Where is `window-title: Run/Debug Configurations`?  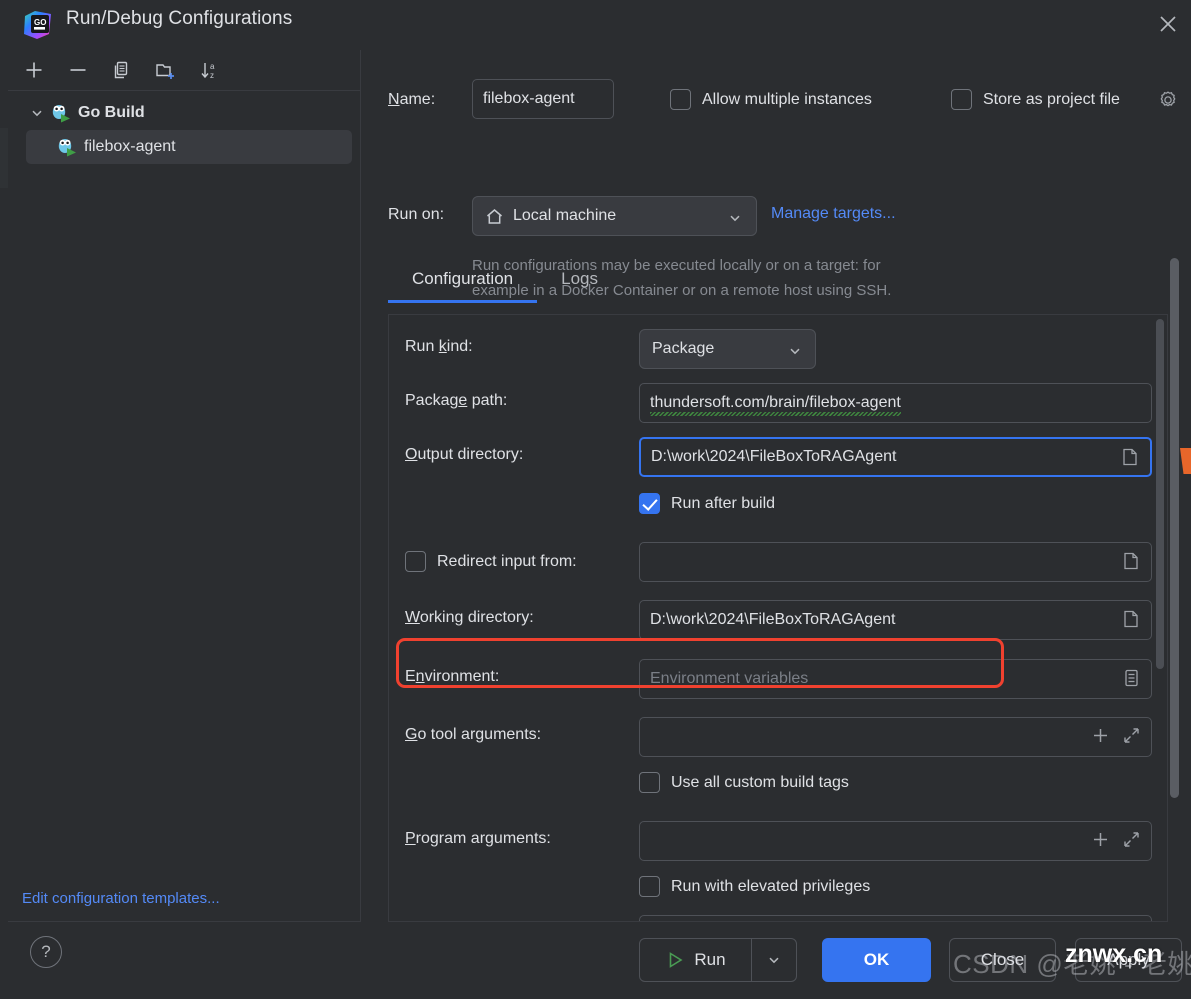
window-title: Run/Debug Configurations is located at coordinates (179, 18).